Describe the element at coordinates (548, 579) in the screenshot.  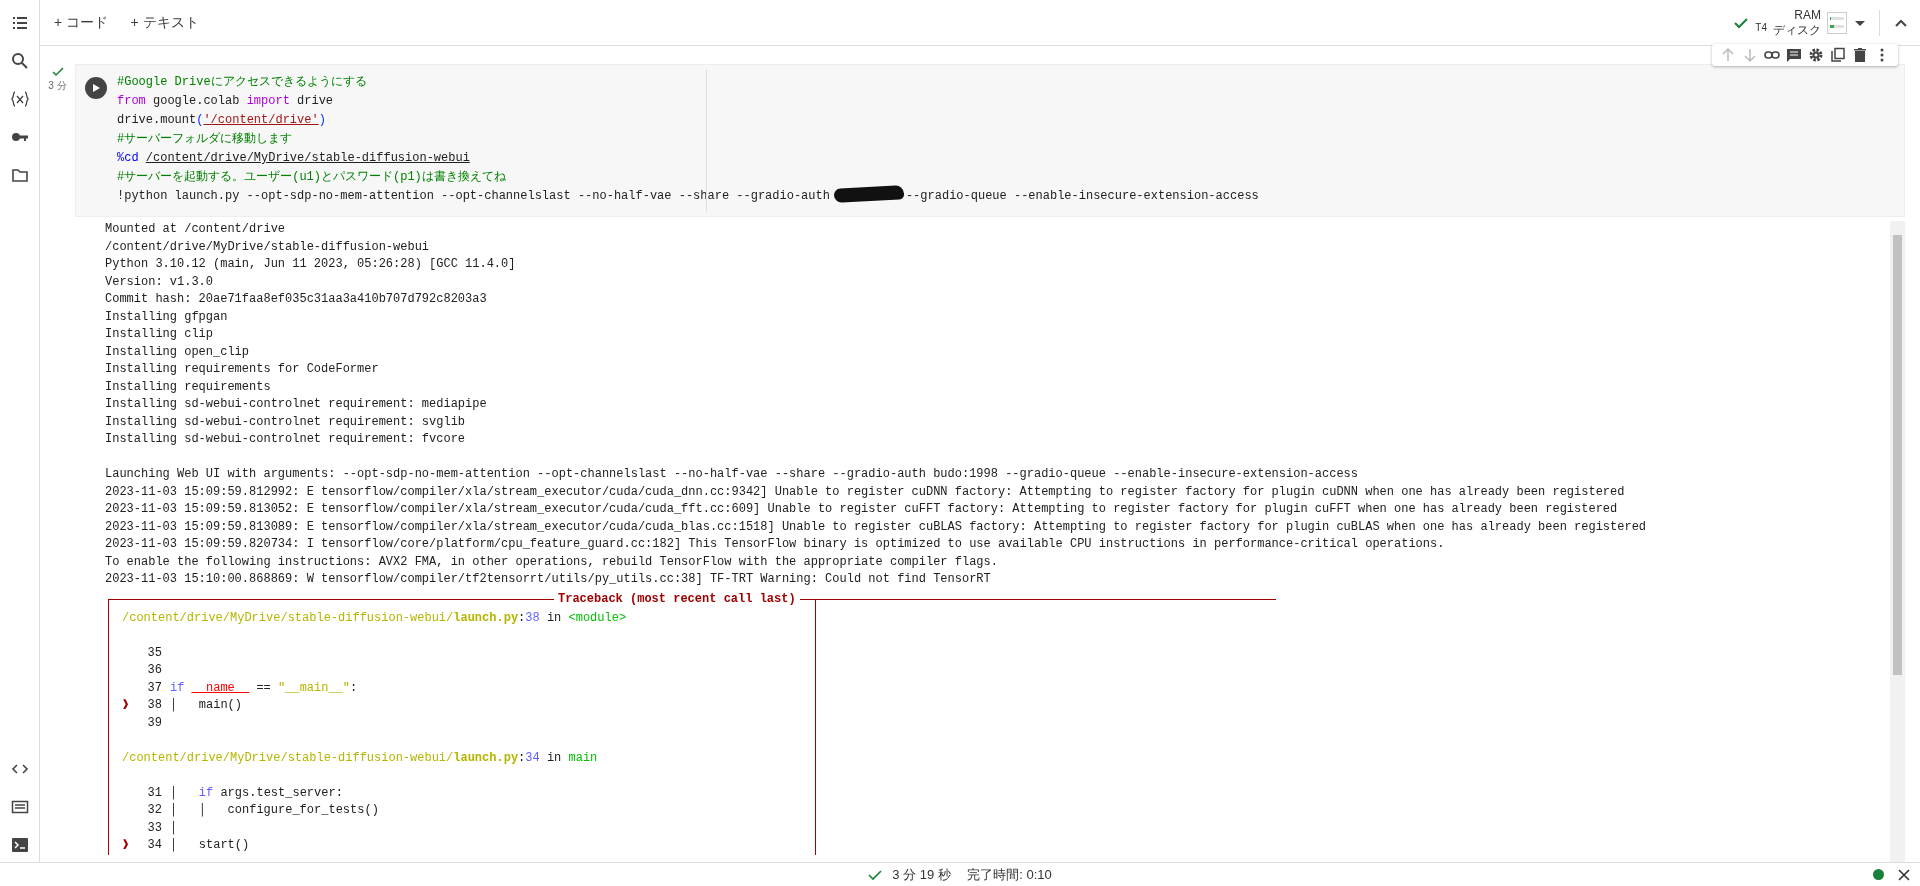
I see `output-line: 2023-11-03 15:10:00.868869: W tensorflow/compiler/tf2tensorrt/utils/py_utils.cc:38] TF-TRT Warning: Could not find TensorRT` at that location.